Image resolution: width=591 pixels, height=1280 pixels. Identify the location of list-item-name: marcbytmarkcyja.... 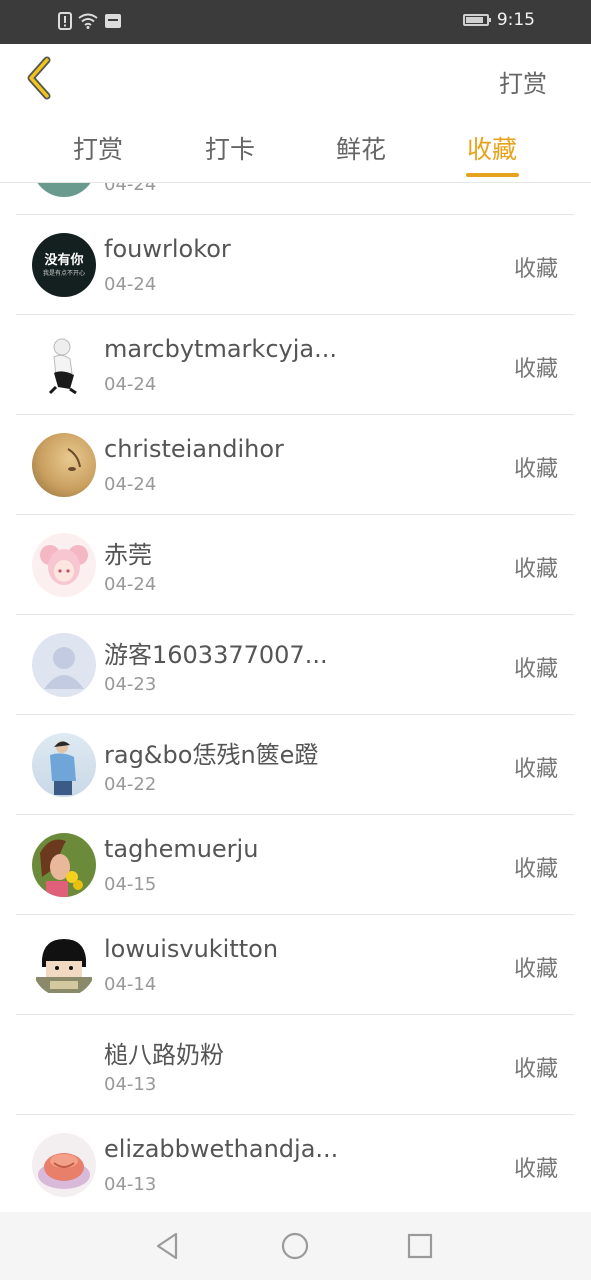
(220, 349).